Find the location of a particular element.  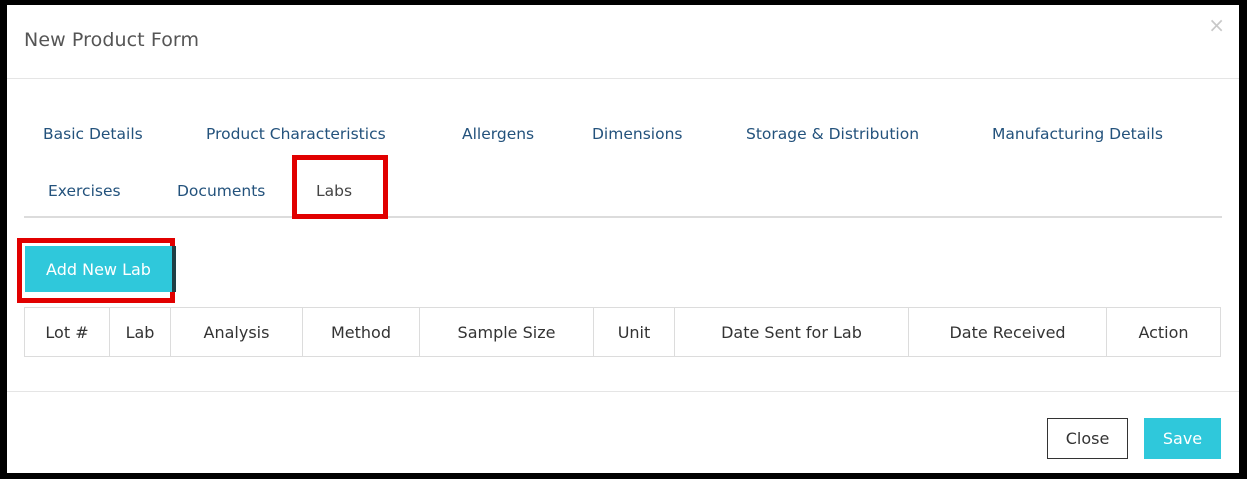

col-analysis: Analysis is located at coordinates (236, 332).